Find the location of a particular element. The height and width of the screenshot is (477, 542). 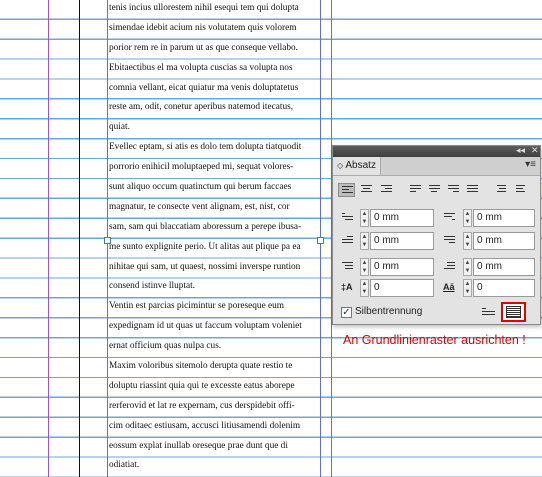

align-left-button is located at coordinates (346, 190).